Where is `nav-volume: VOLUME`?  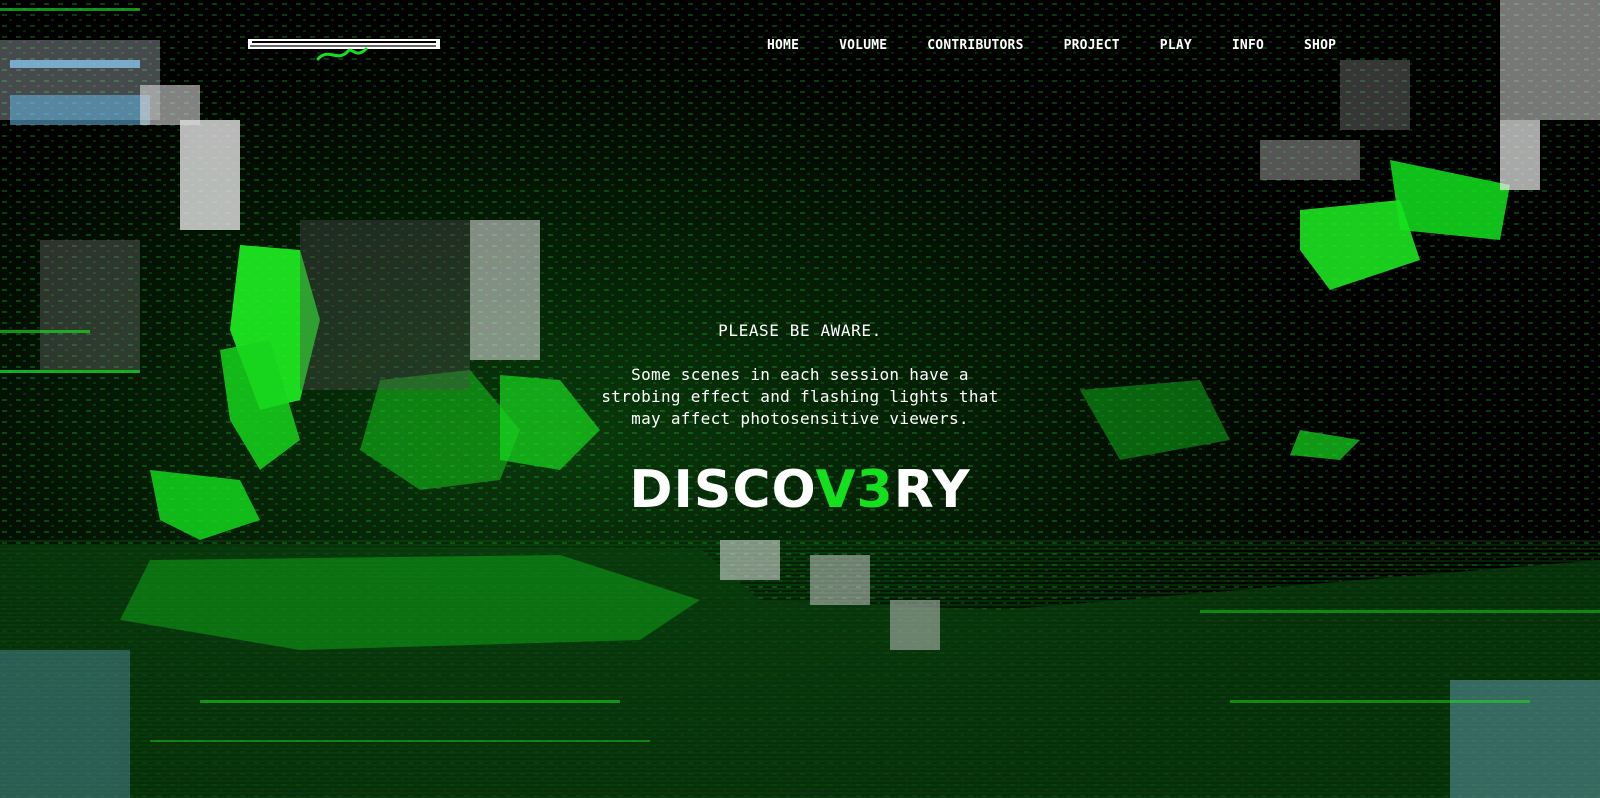
nav-volume: VOLUME is located at coordinates (863, 46).